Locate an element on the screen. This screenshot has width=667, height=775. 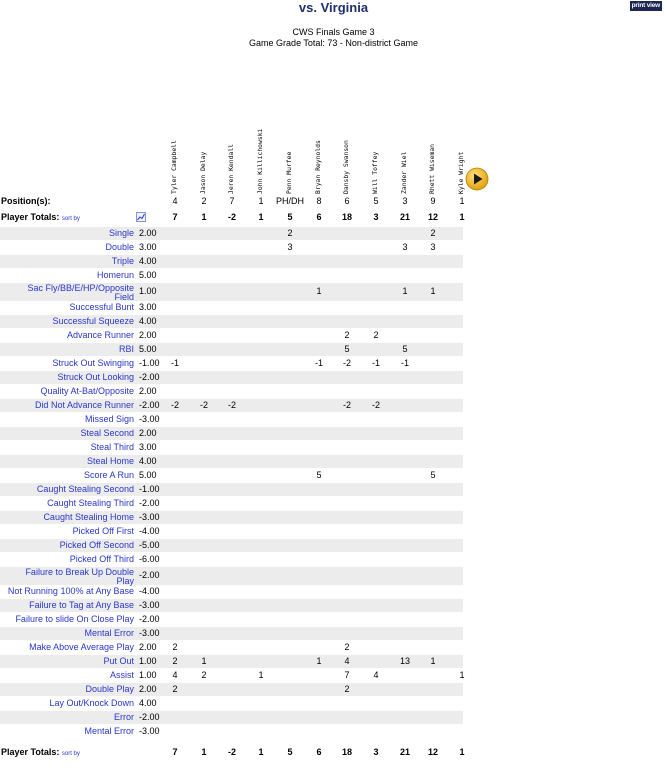
player-cell: 2 is located at coordinates (347, 689).